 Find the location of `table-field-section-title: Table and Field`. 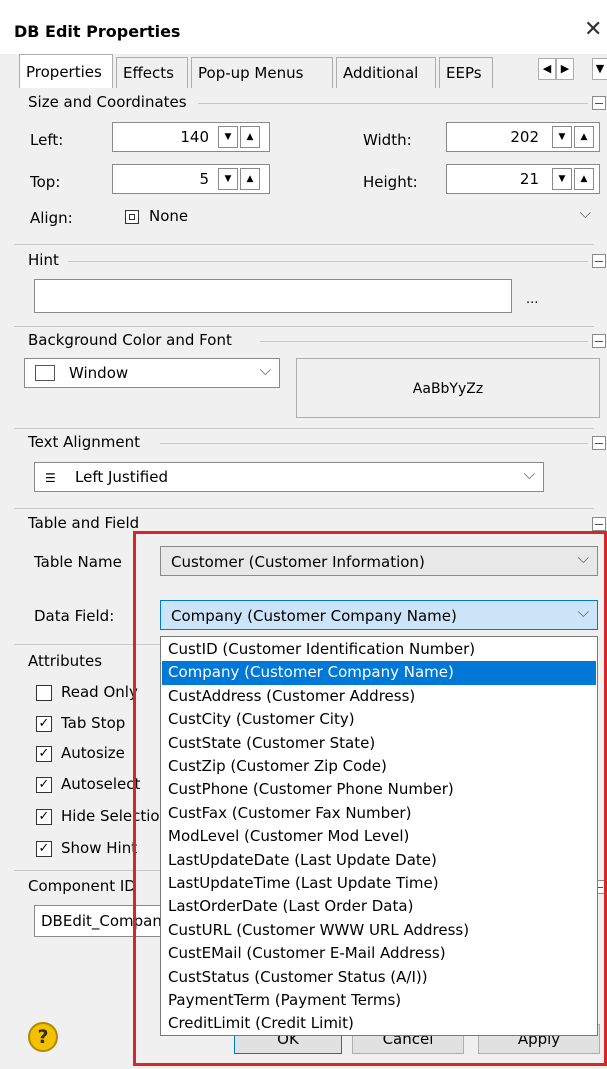

table-field-section-title: Table and Field is located at coordinates (84, 523).